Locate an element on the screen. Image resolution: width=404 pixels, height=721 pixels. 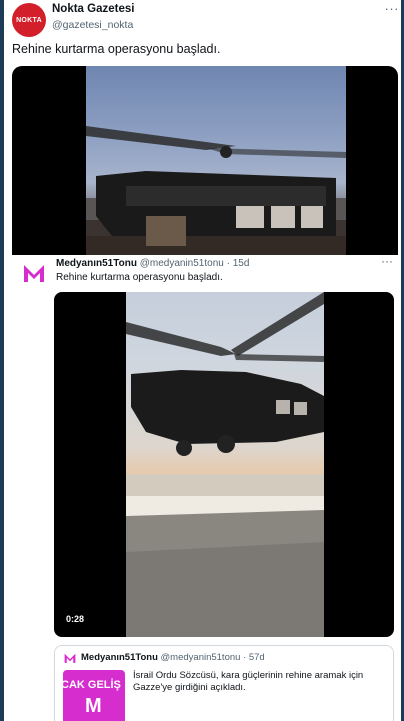
quoted-author-handle: @medyanin51tonu · 15d is located at coordinates (195, 263).